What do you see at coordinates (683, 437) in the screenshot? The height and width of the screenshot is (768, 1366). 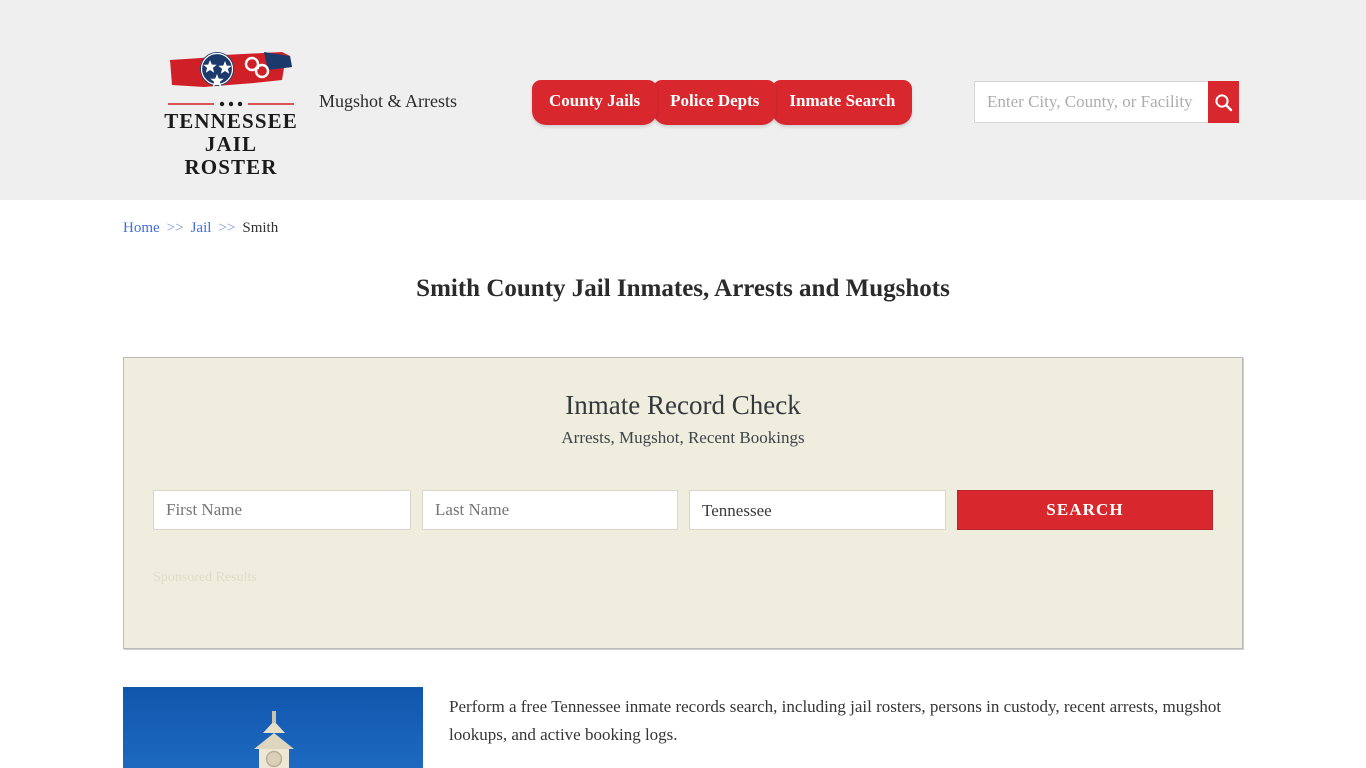 I see `record-check-subtitle: Arrests, Mugshot, Recent Bookings` at bounding box center [683, 437].